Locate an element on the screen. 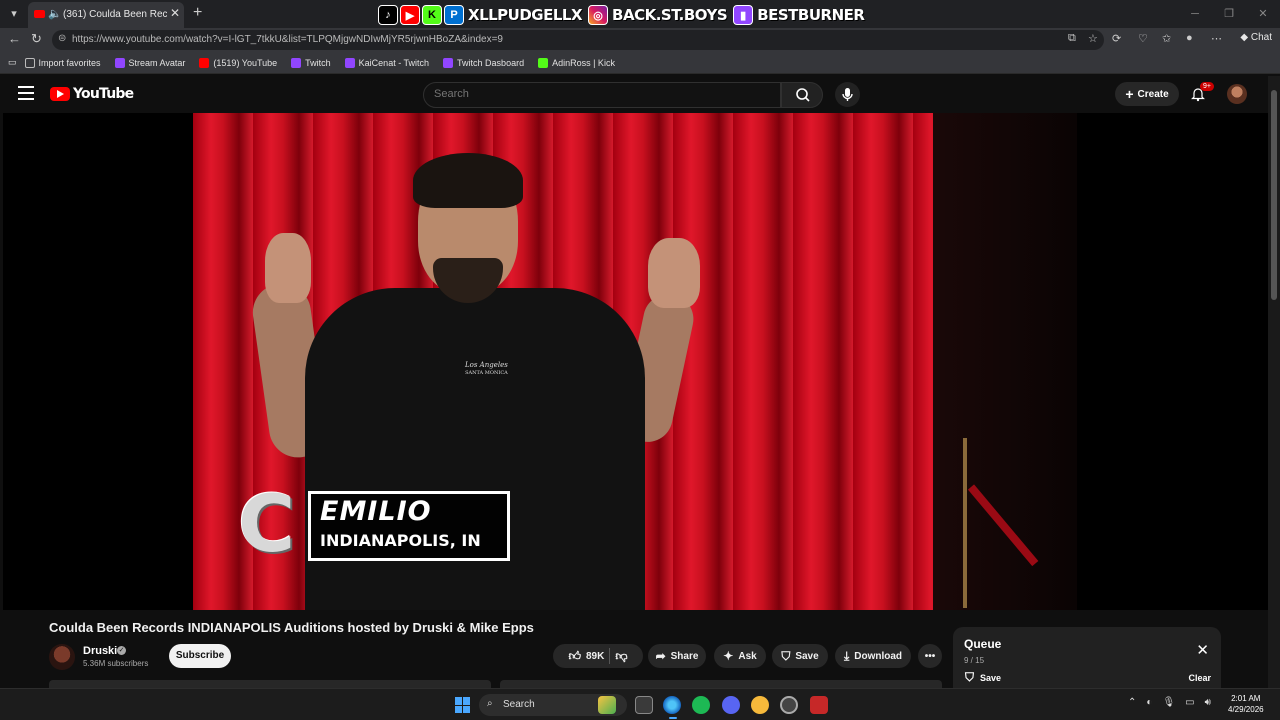  spotify-icon is located at coordinates (701, 705).